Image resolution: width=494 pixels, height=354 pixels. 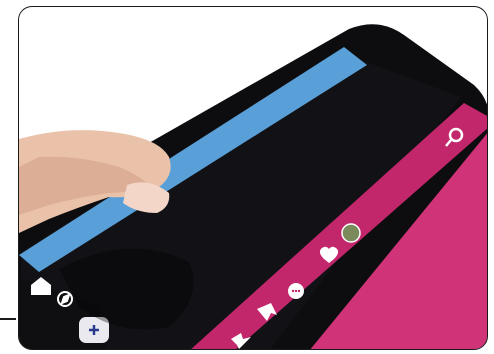 I want to click on avatar-icon, so click(x=351, y=233).